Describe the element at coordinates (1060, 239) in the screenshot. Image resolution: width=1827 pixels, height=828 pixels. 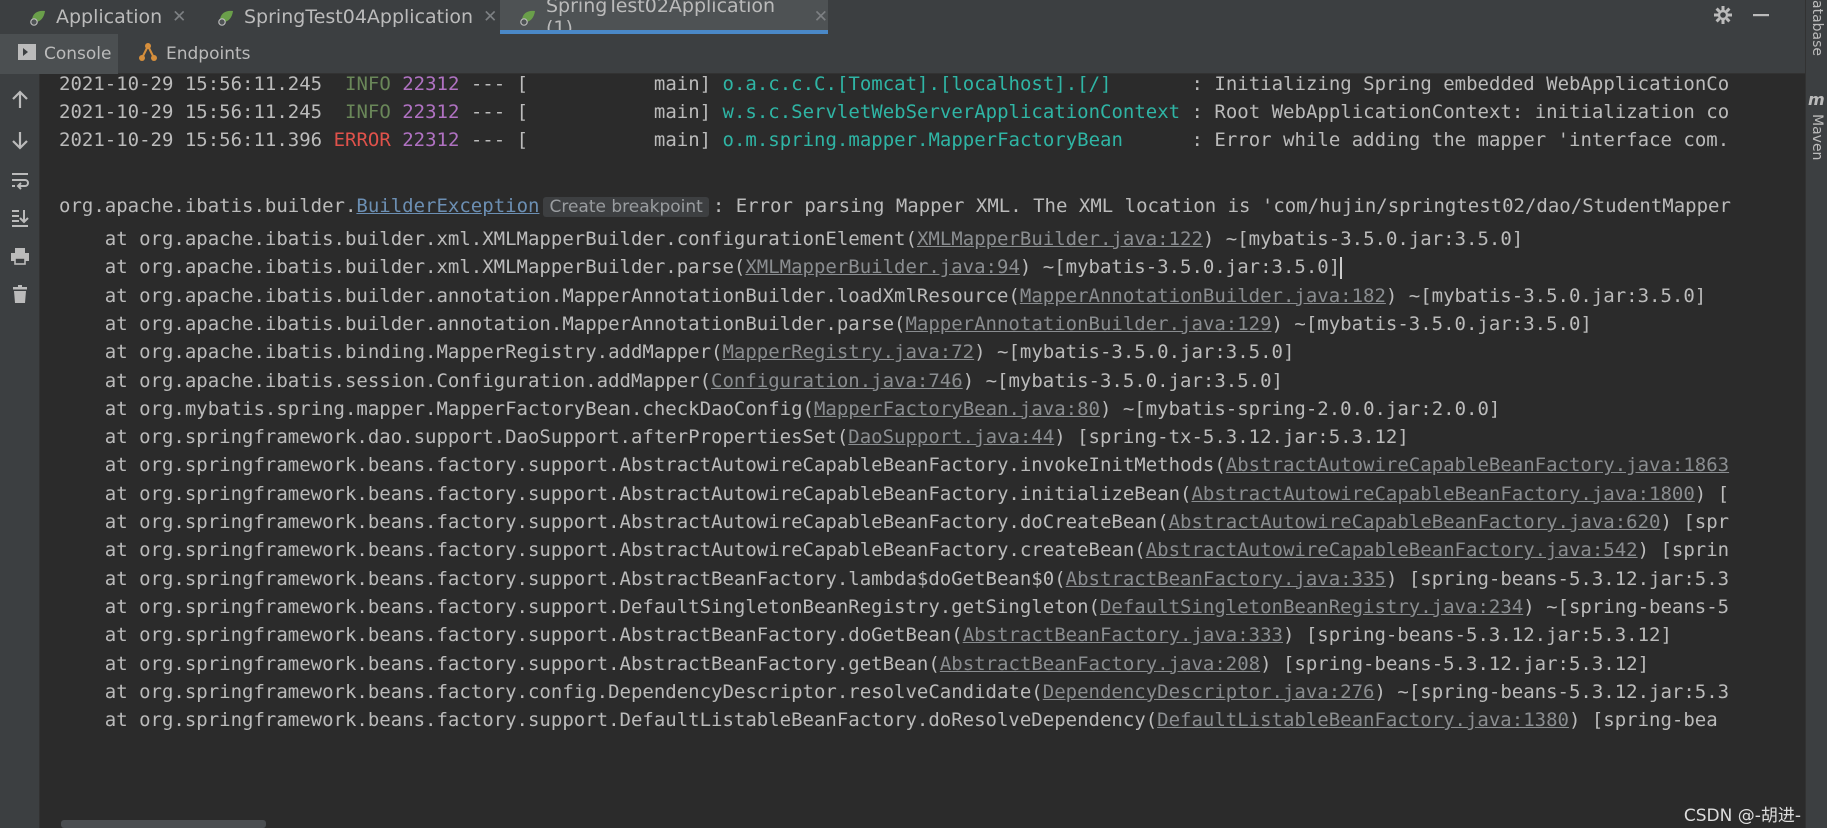
I see `source-link: XMLMapperBuilder.java:122` at that location.